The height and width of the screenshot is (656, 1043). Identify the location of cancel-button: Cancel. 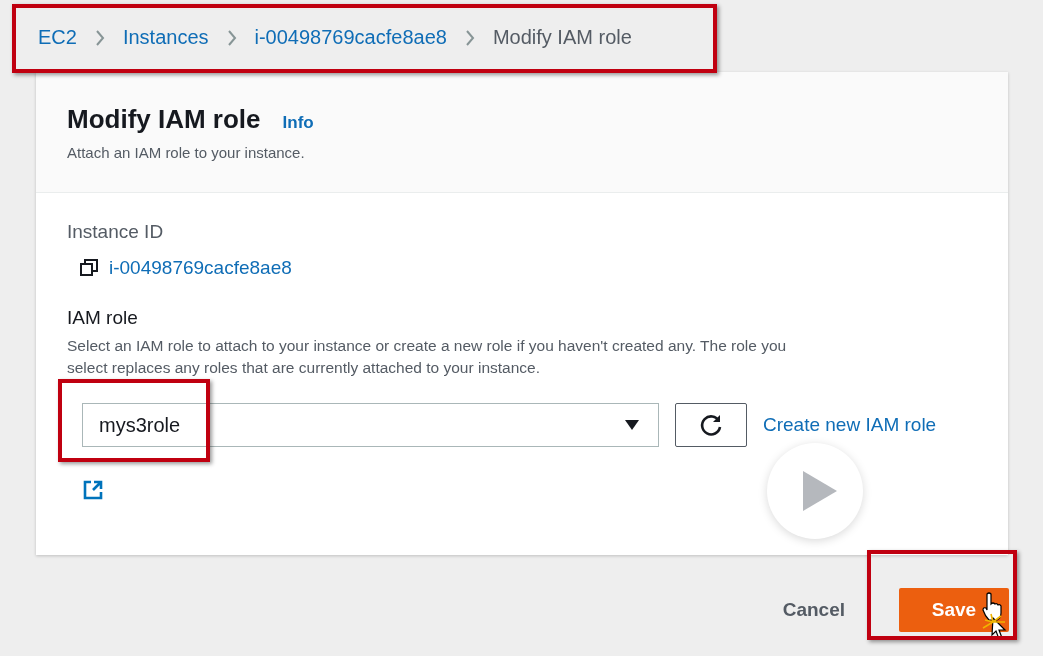
(813, 610).